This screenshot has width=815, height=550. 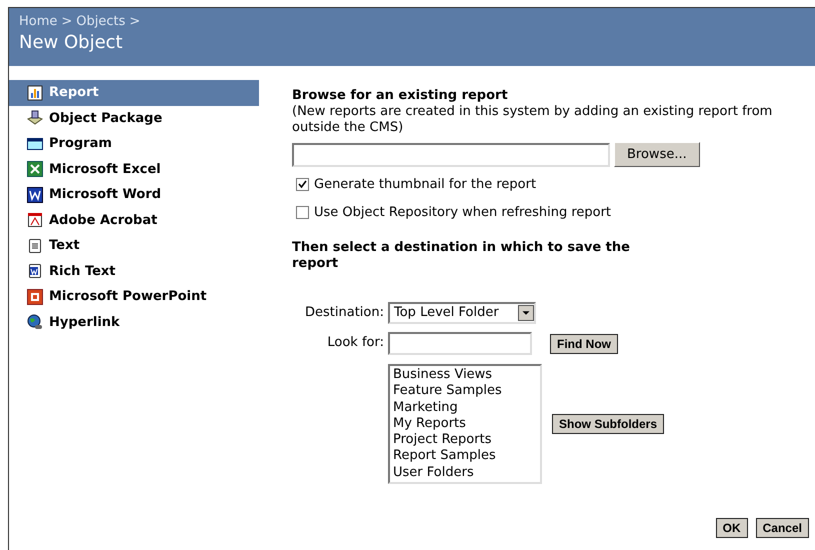 I want to click on sidebar-item: Text, so click(x=134, y=245).